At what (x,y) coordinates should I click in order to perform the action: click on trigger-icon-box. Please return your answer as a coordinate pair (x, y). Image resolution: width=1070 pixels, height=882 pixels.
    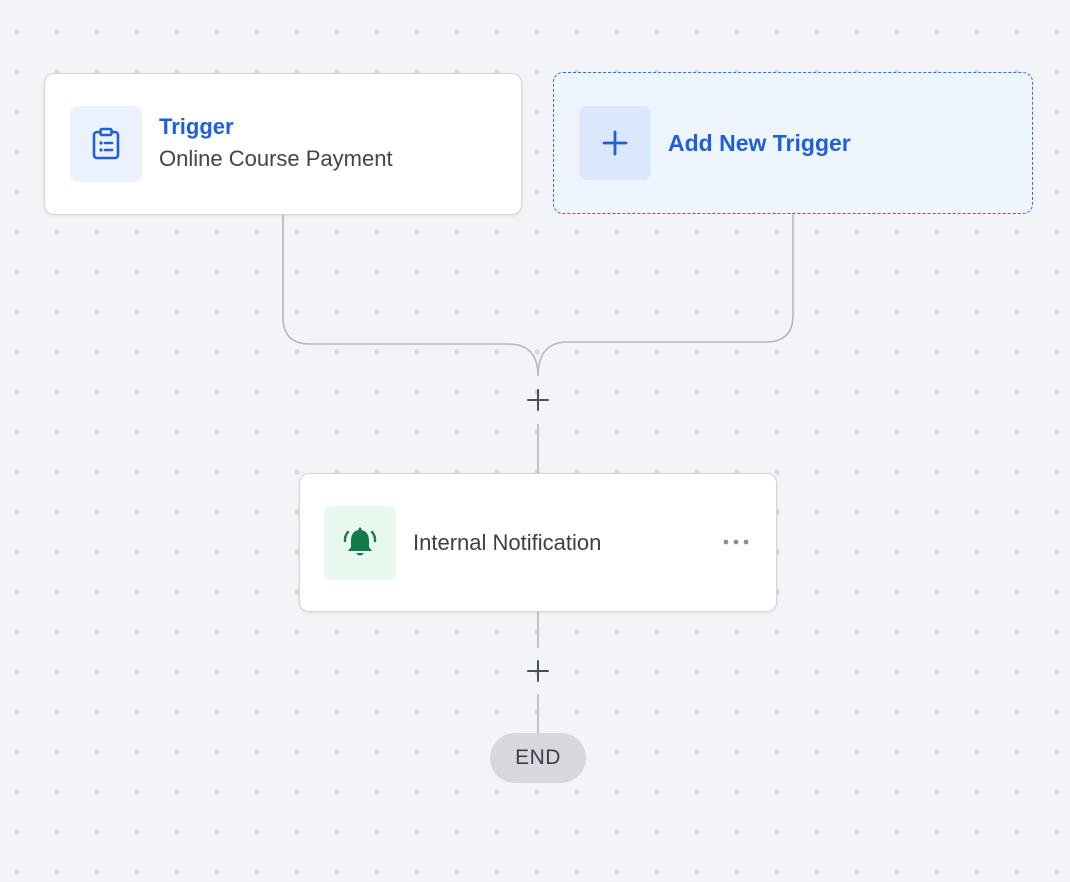
    Looking at the image, I should click on (106, 144).